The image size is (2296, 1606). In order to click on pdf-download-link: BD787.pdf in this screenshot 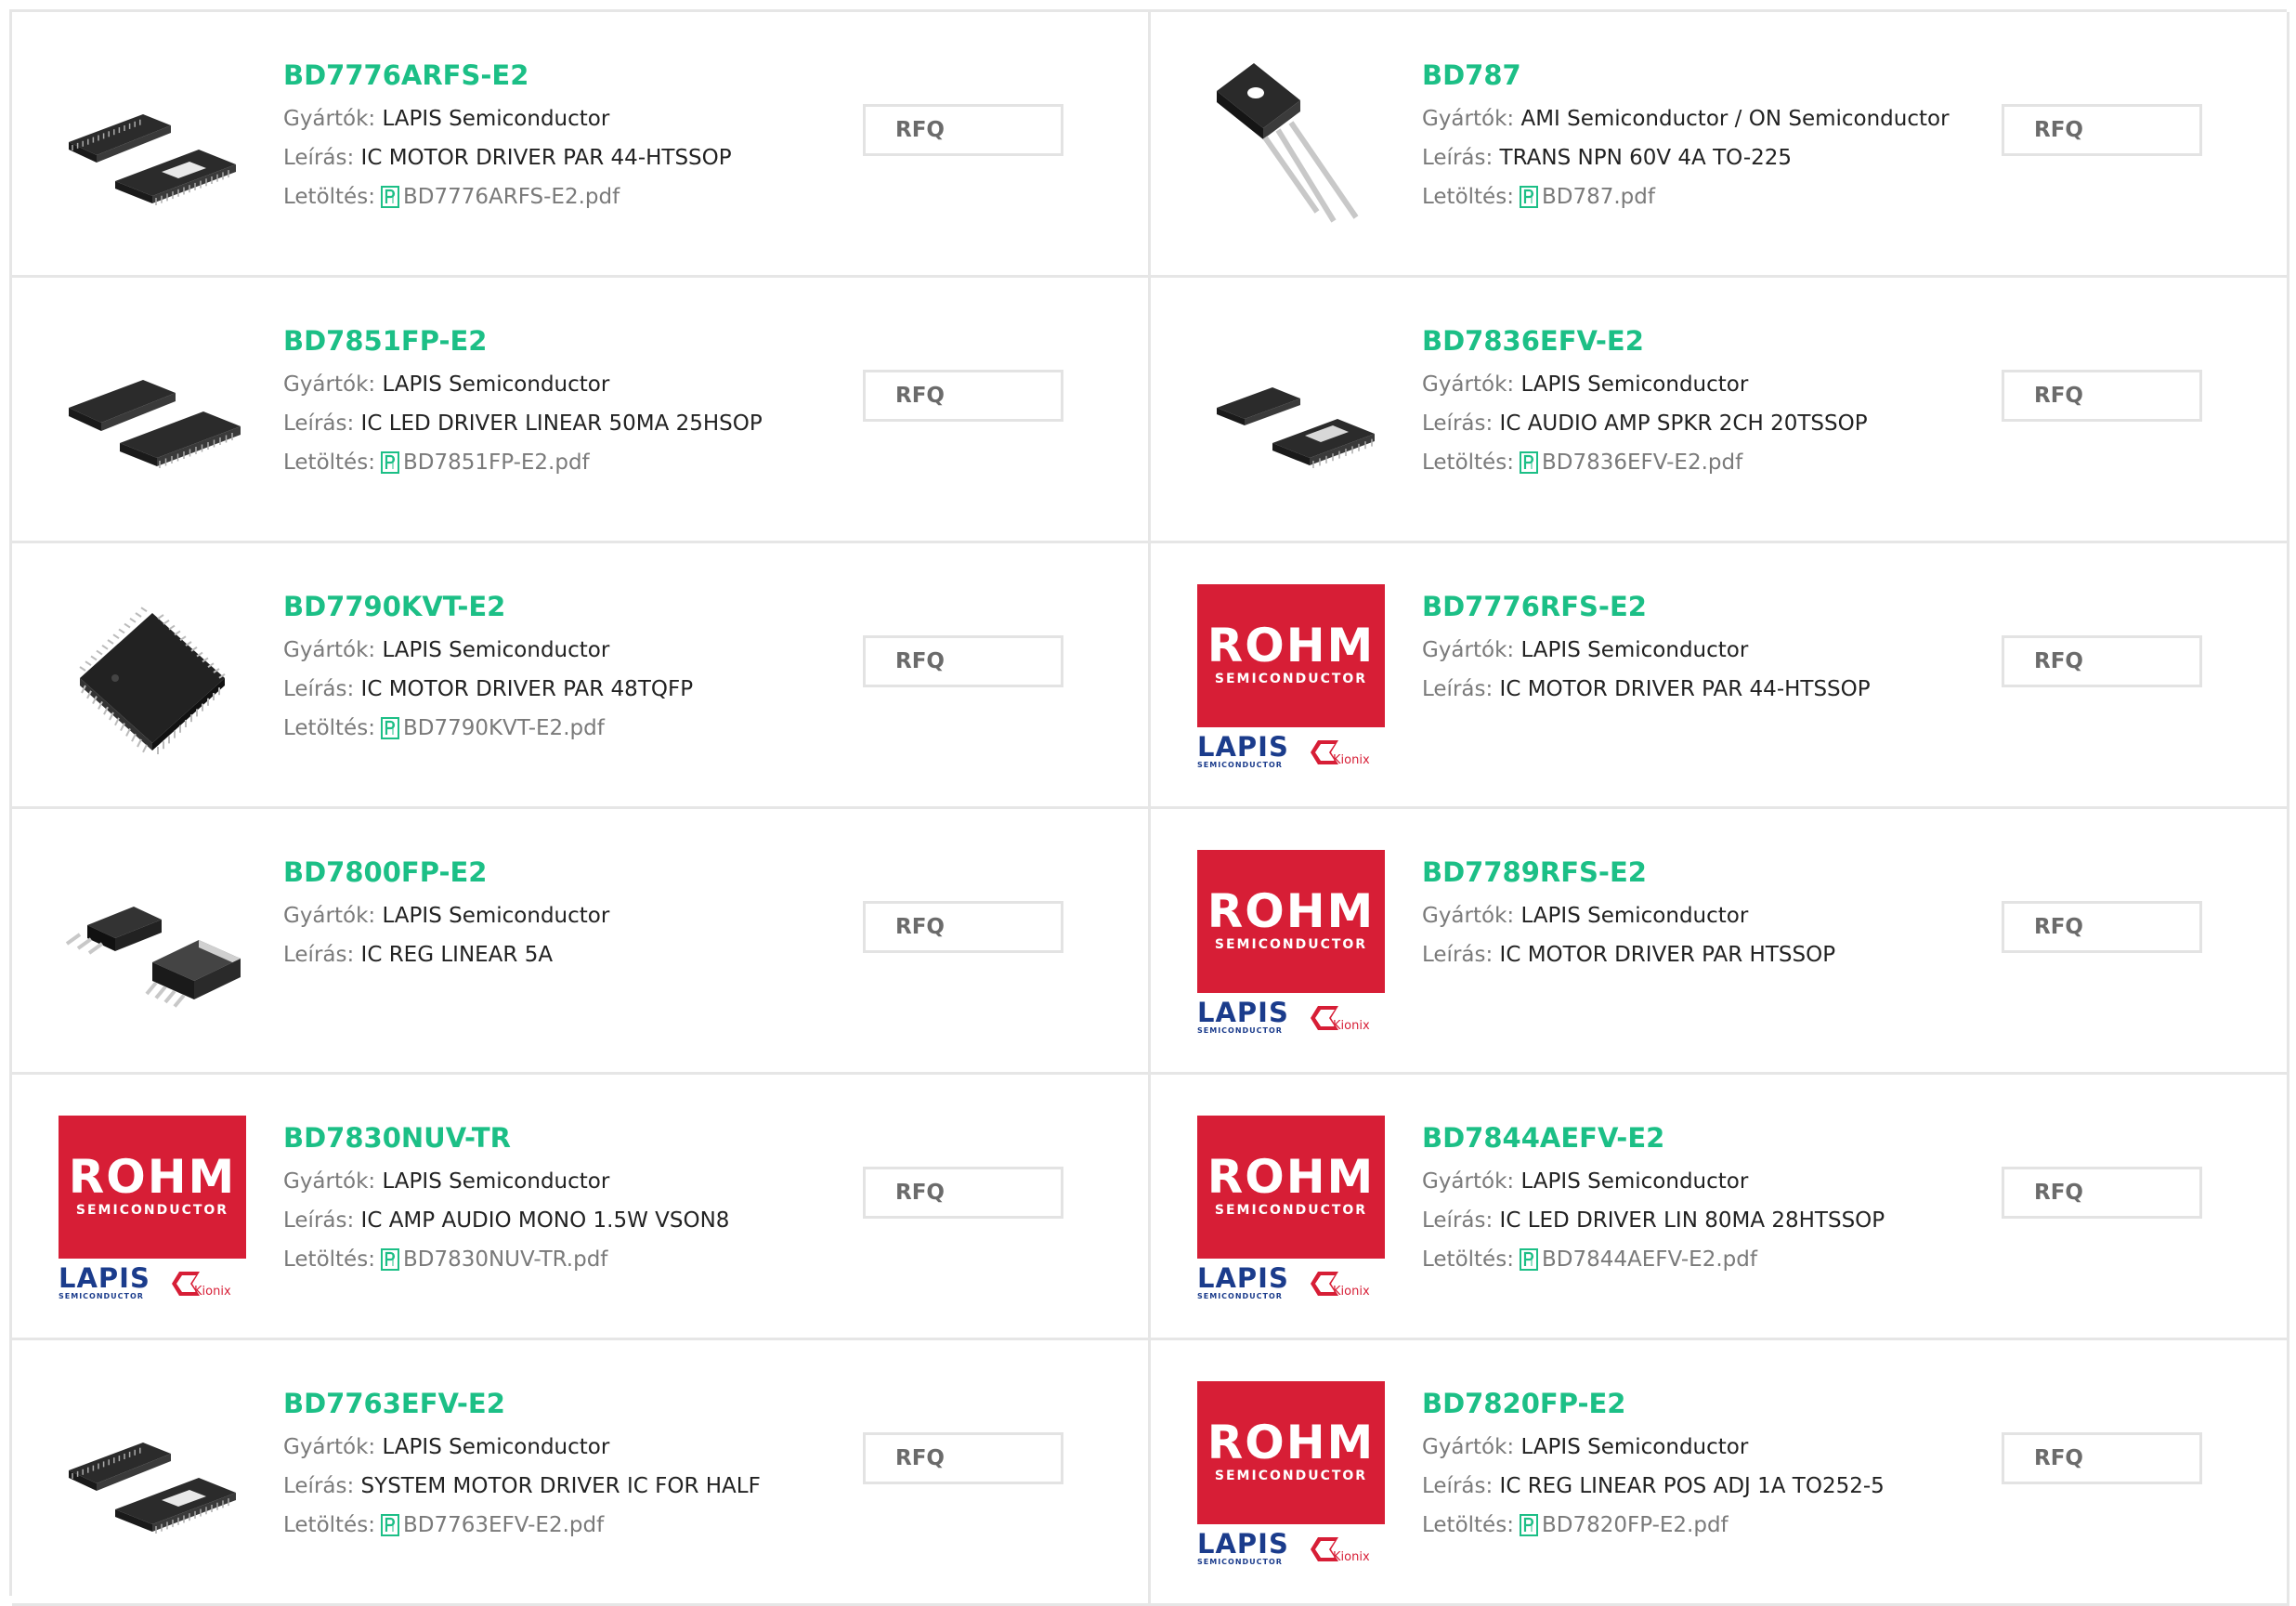, I will do `click(1598, 197)`.